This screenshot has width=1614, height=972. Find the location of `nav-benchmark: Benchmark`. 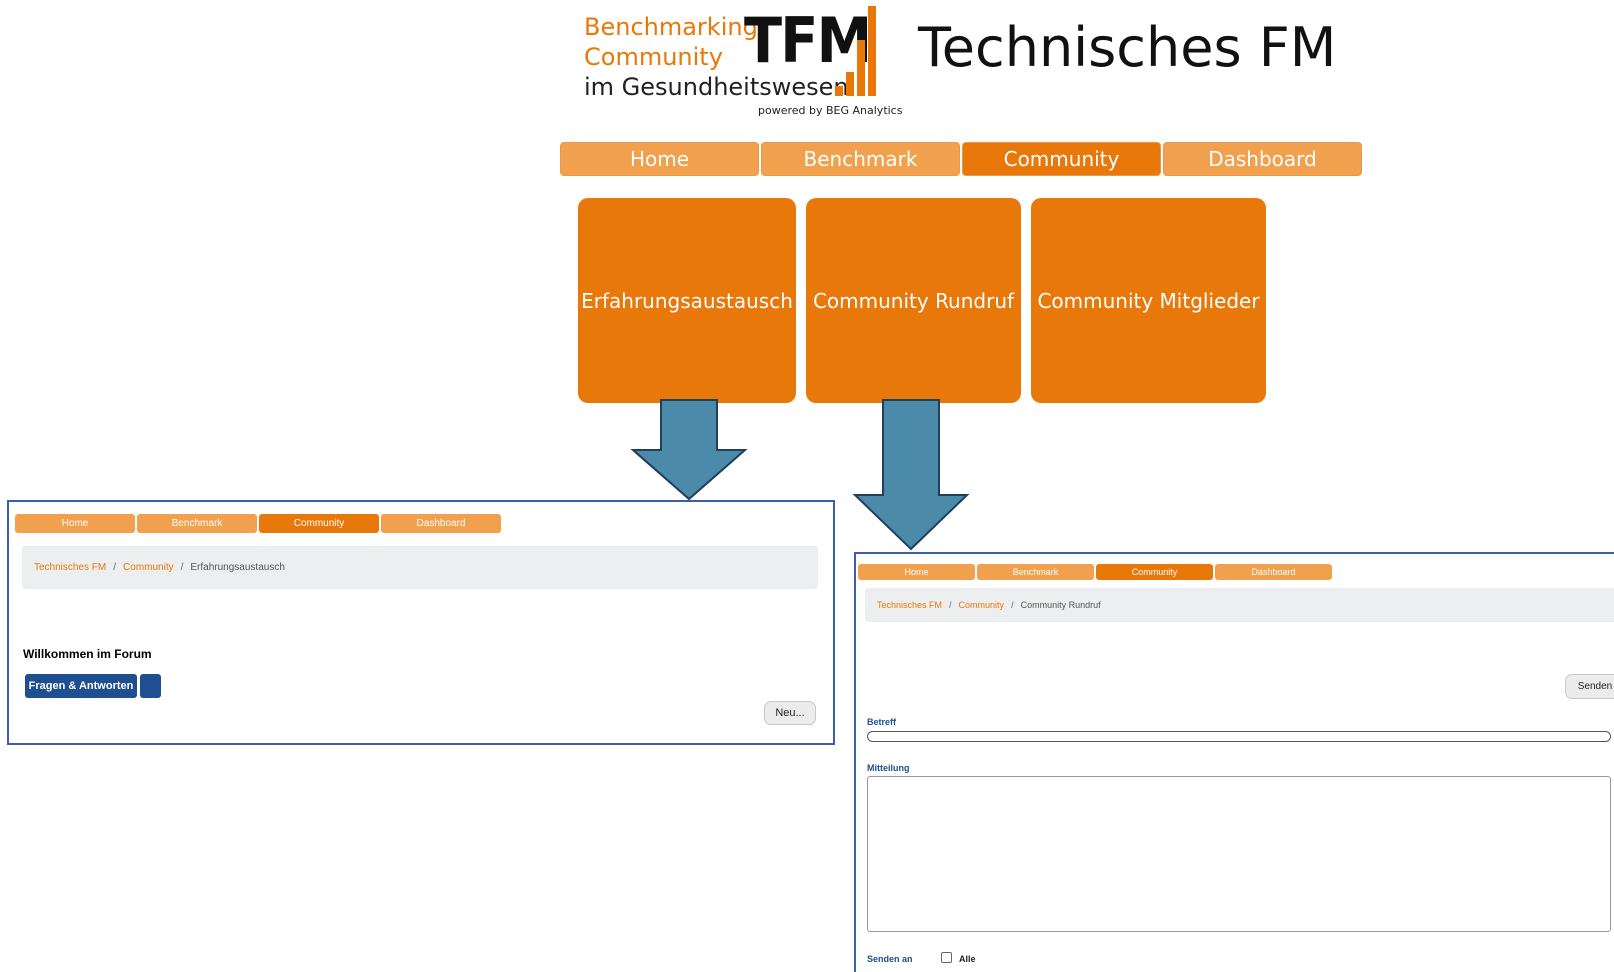

nav-benchmark: Benchmark is located at coordinates (860, 159).